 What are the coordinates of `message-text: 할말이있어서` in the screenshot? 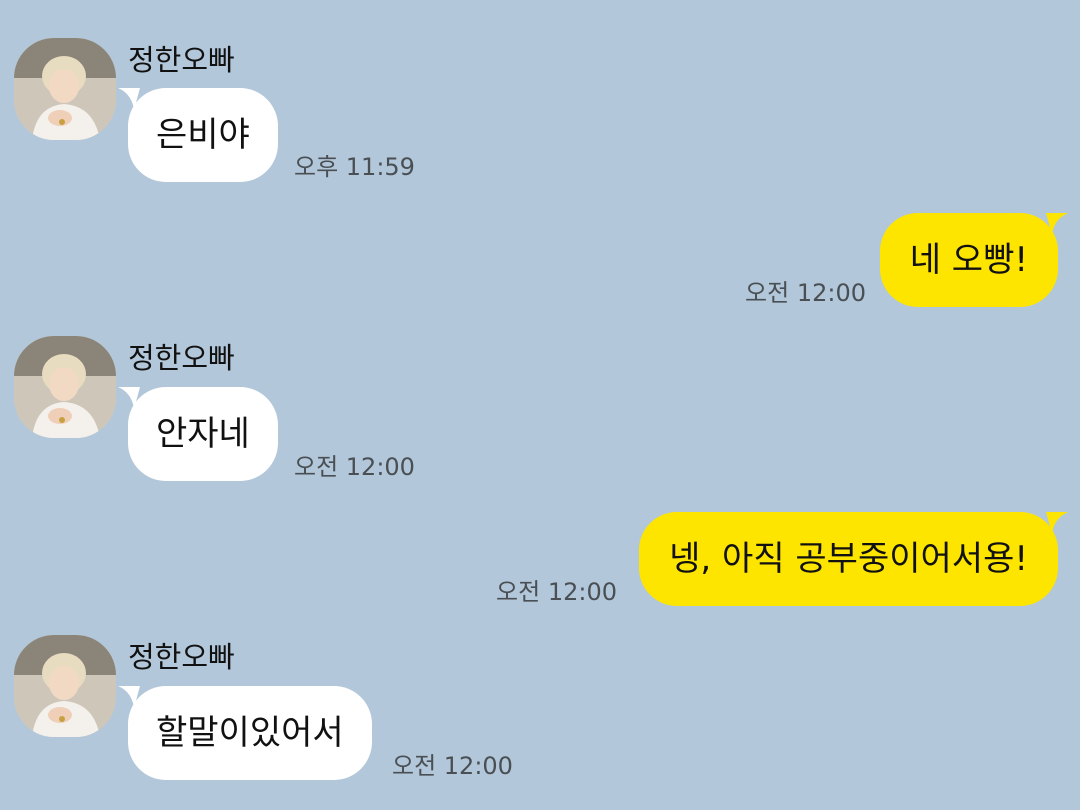 It's located at (250, 733).